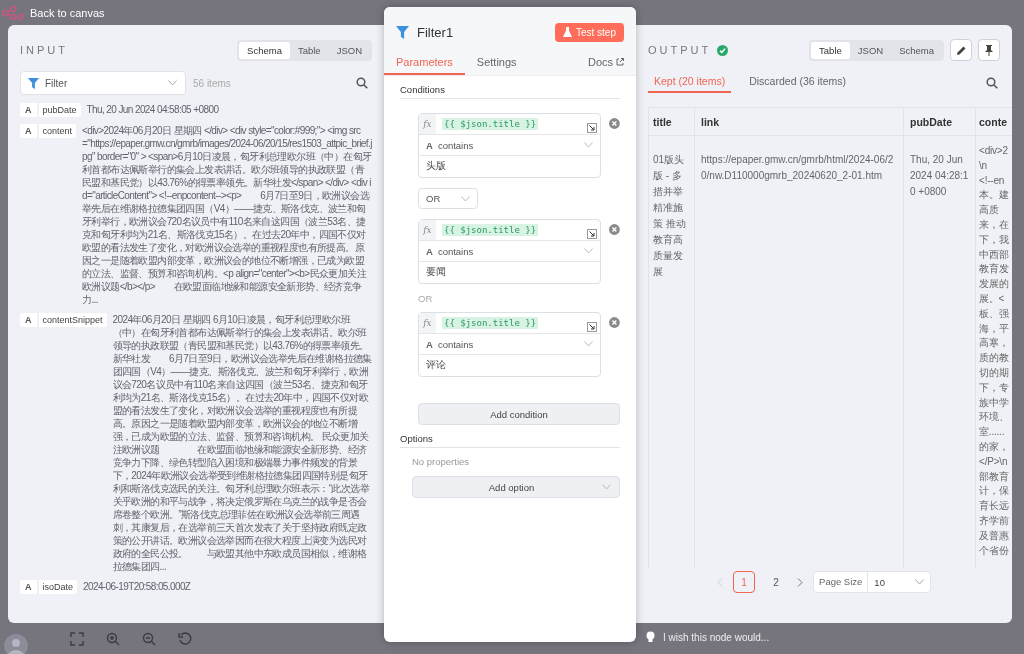 Image resolution: width=1024 pixels, height=654 pixels. What do you see at coordinates (940, 122) in the screenshot?
I see `column-header: pubDate` at bounding box center [940, 122].